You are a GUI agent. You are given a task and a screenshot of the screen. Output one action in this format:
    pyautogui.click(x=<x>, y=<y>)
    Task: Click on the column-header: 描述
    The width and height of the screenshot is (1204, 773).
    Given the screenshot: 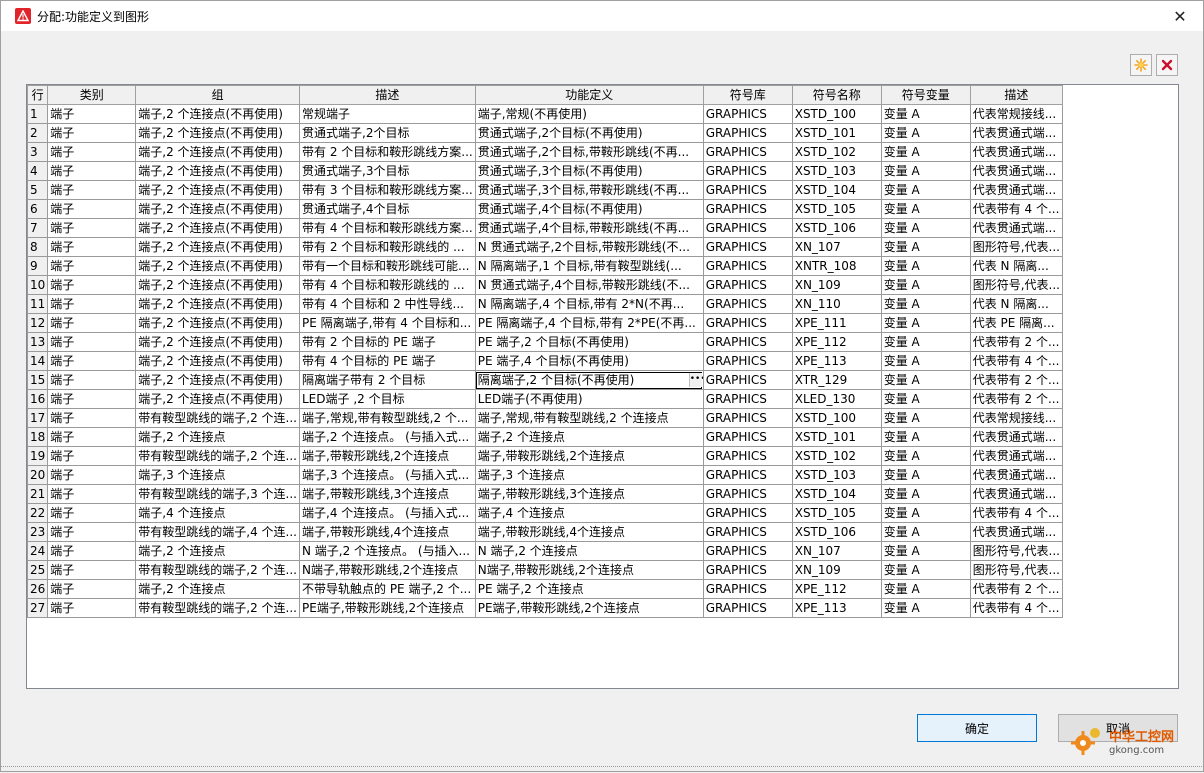 What is the action you would take?
    pyautogui.click(x=1016, y=95)
    